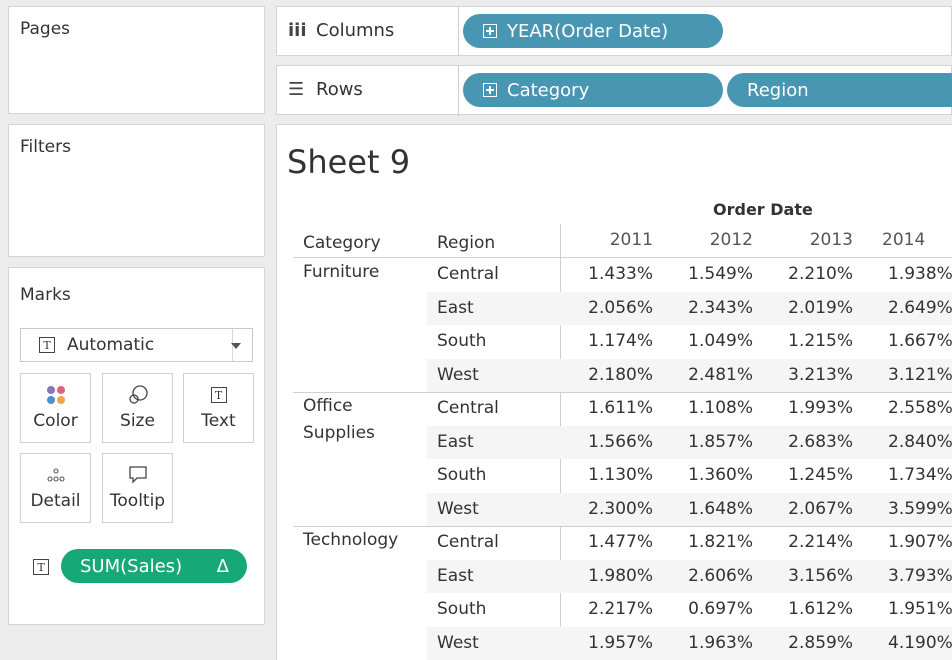 The height and width of the screenshot is (660, 952). Describe the element at coordinates (807, 542) in the screenshot. I see `value-cell: 2.214%` at that location.